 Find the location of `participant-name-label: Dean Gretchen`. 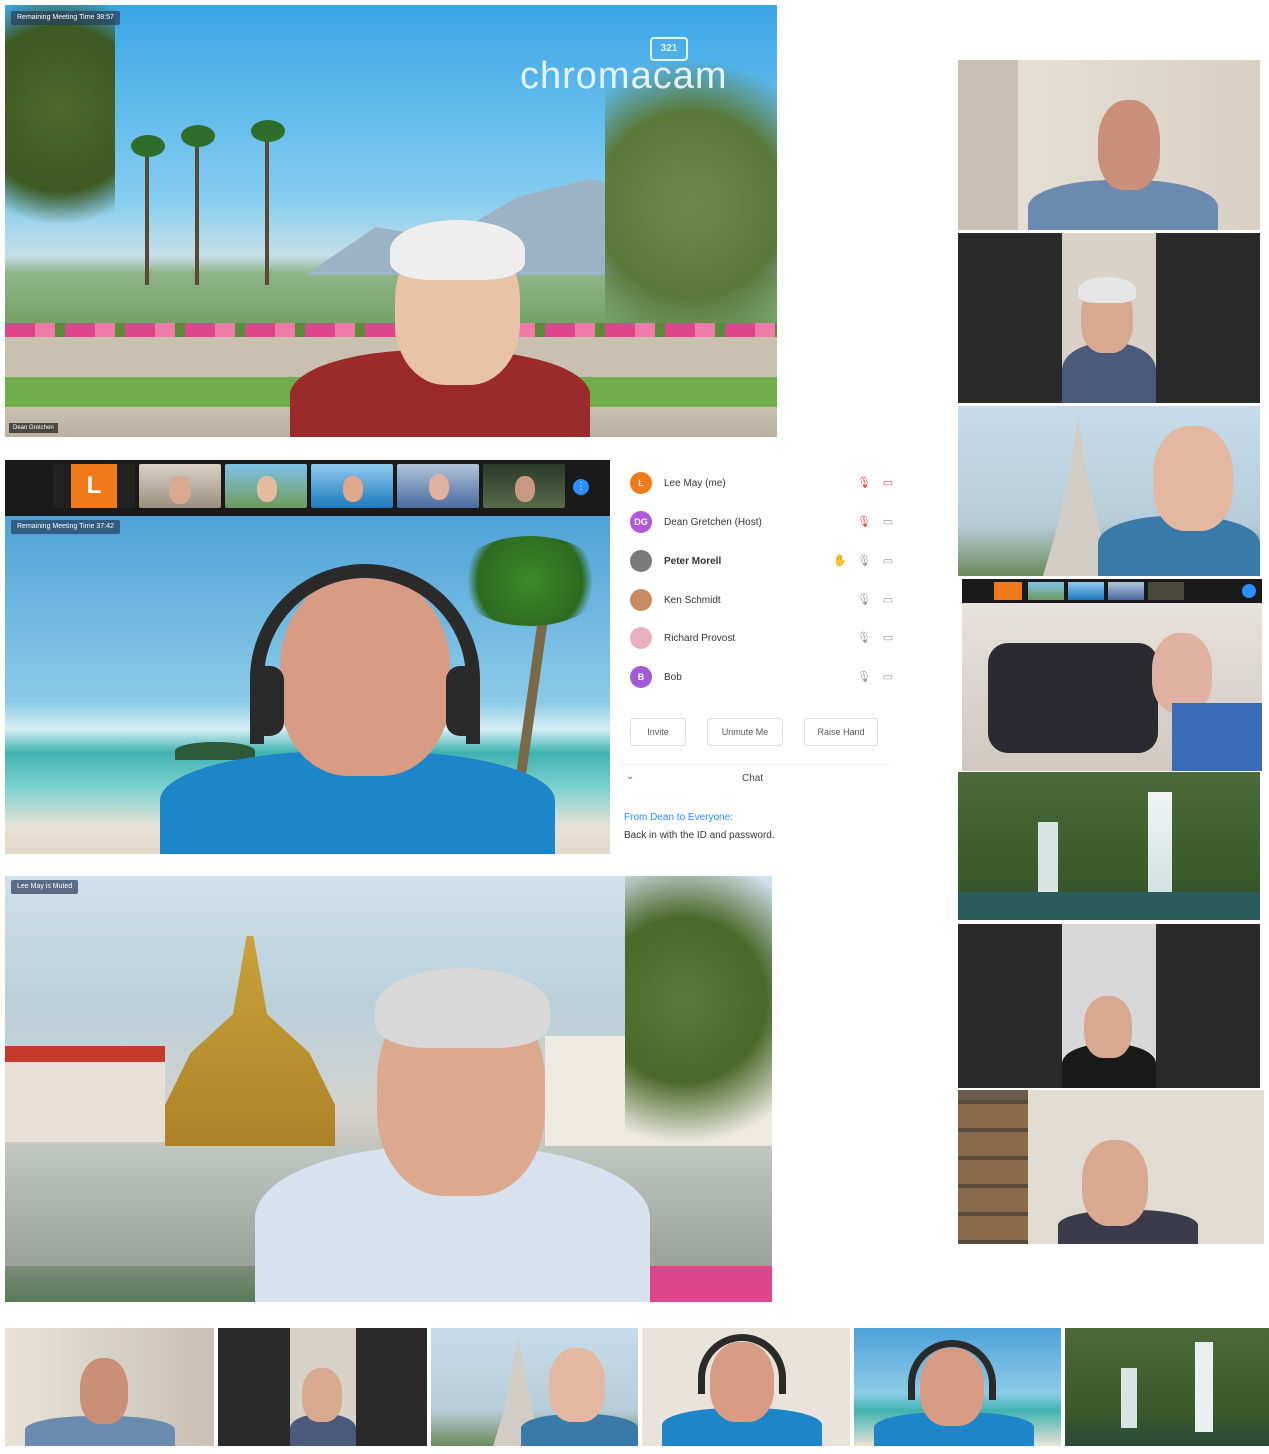

participant-name-label: Dean Gretchen is located at coordinates (33, 428).